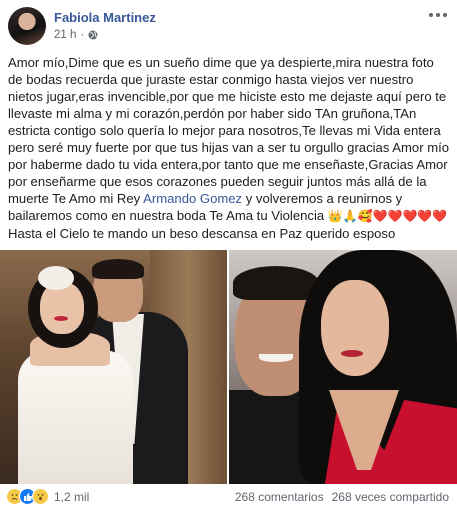 This screenshot has width=457, height=509. I want to click on emoji-sequence: 👑🙏🥰❤️❤️❤️❤️❤️, so click(387, 216).